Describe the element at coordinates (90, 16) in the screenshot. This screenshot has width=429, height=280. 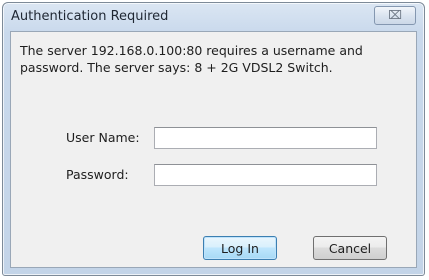
I see `dialog-title: Authentication Required` at that location.